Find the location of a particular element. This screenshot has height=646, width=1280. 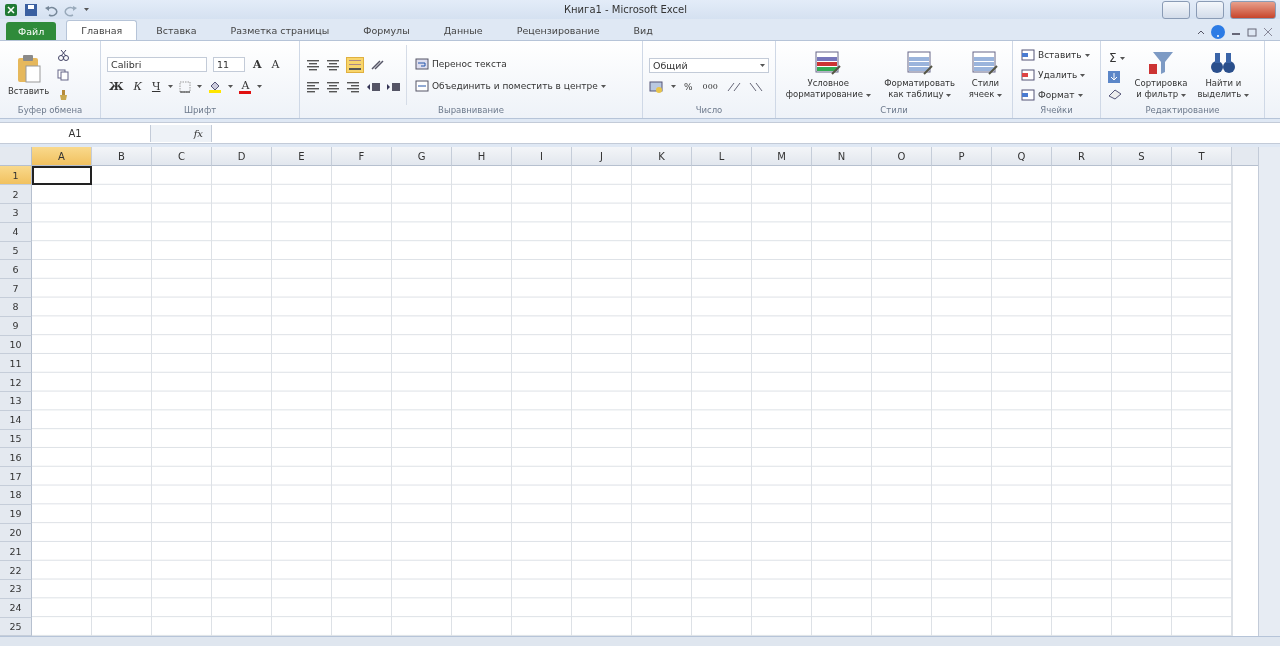

row-header: 7 is located at coordinates (16, 288).